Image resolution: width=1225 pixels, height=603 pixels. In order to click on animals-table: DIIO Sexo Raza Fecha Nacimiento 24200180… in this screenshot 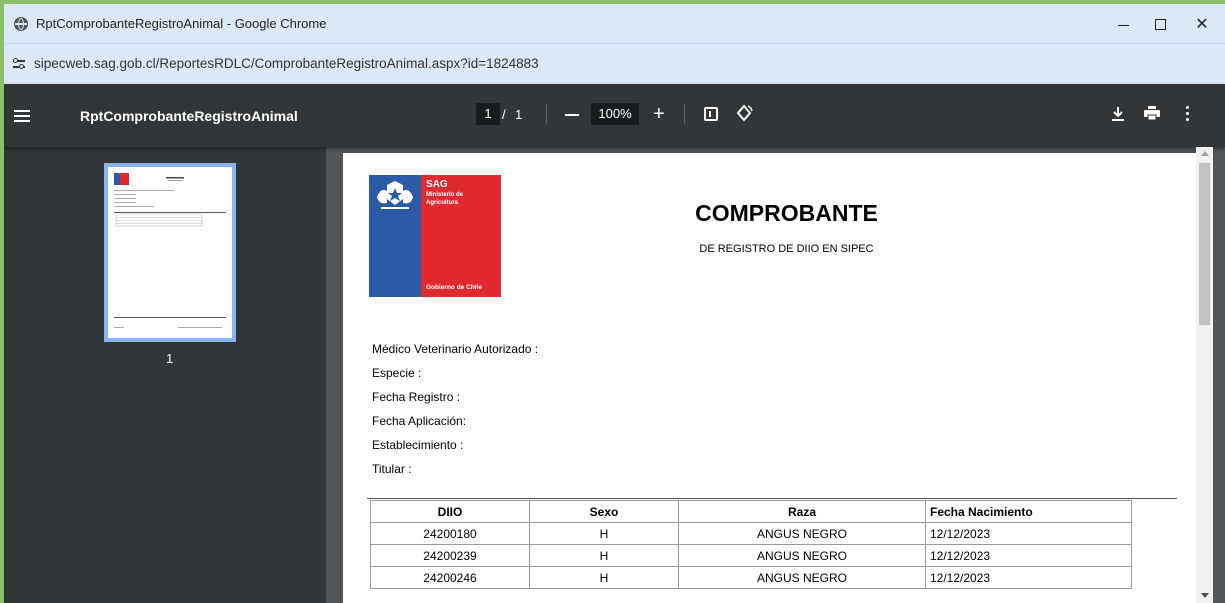, I will do `click(751, 544)`.